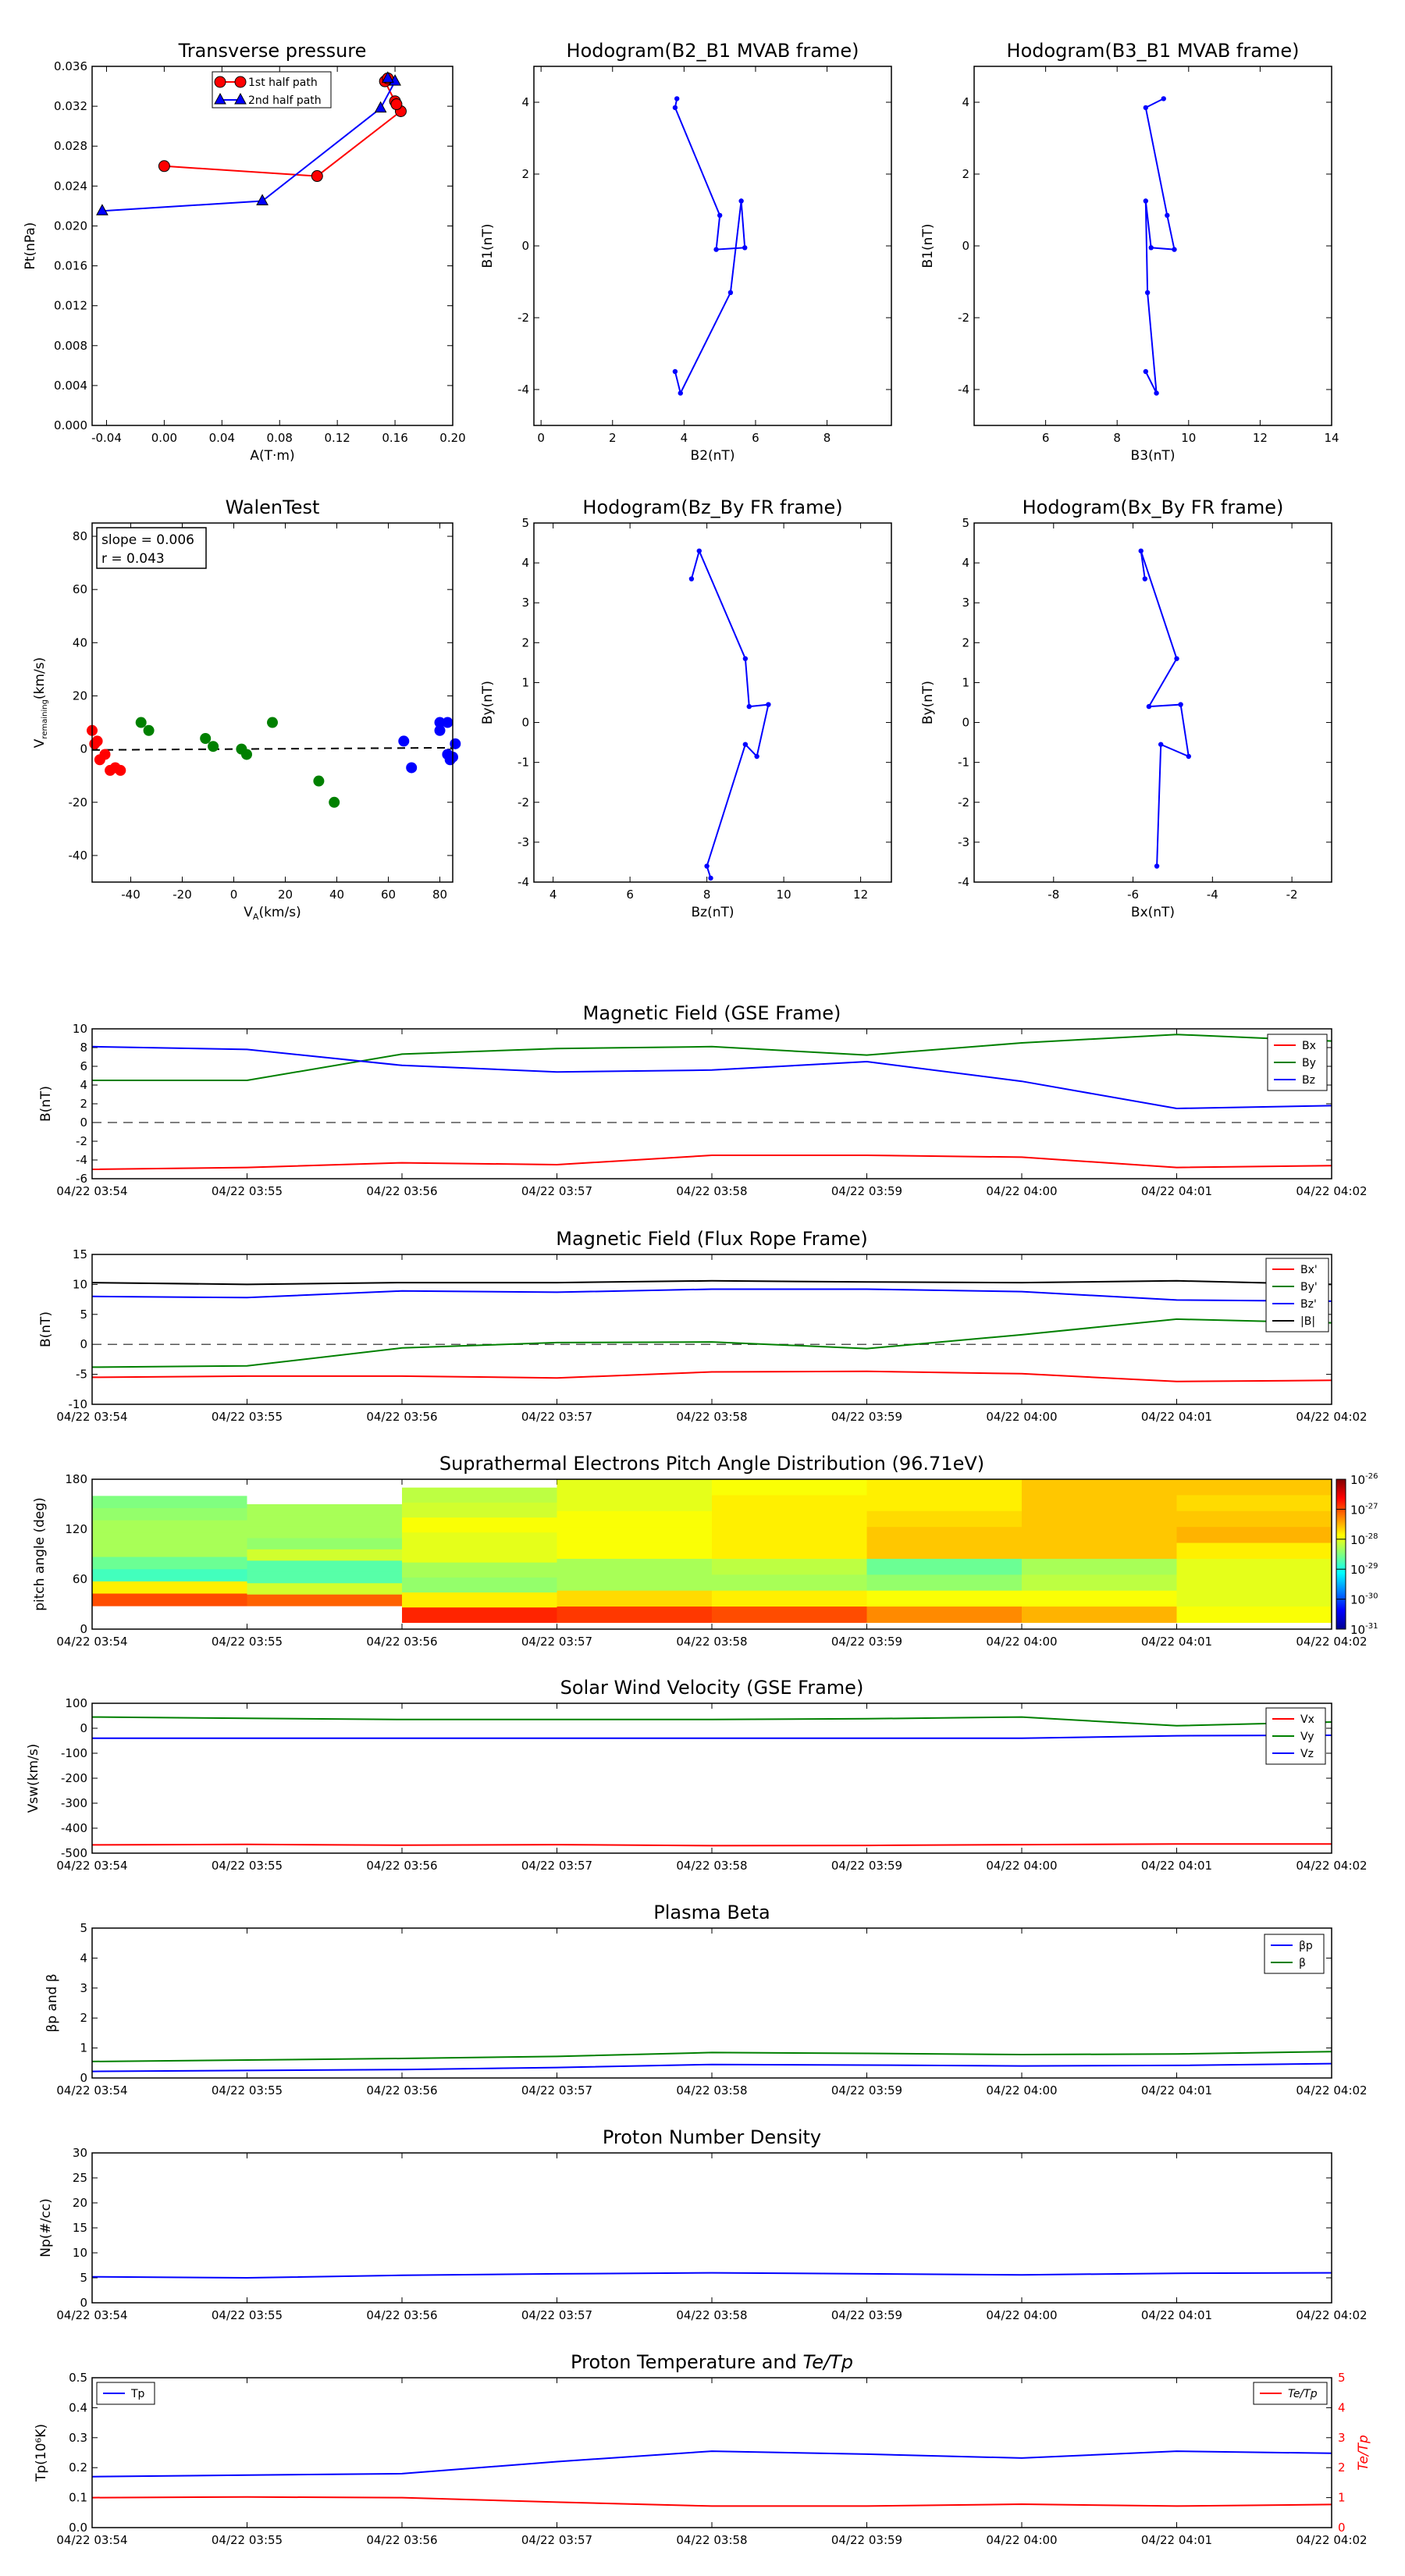 This screenshot has width=1405, height=2576. Describe the element at coordinates (1309, 1063) in the screenshot. I see `legend-label: By` at that location.